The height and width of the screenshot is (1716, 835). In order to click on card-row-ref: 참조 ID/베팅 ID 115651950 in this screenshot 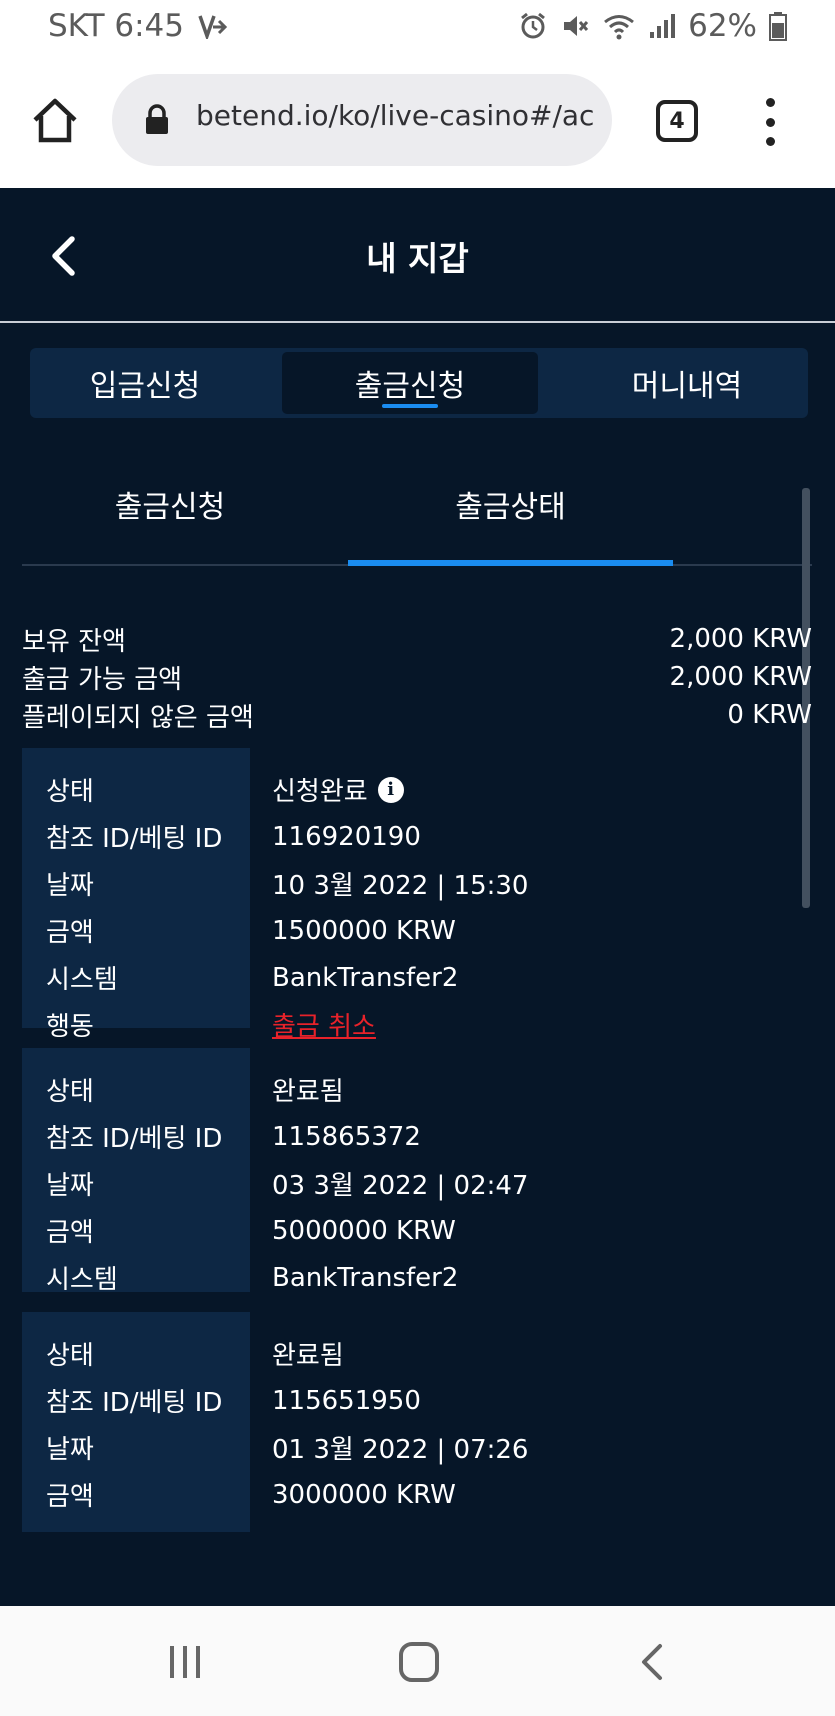, I will do `click(417, 1400)`.